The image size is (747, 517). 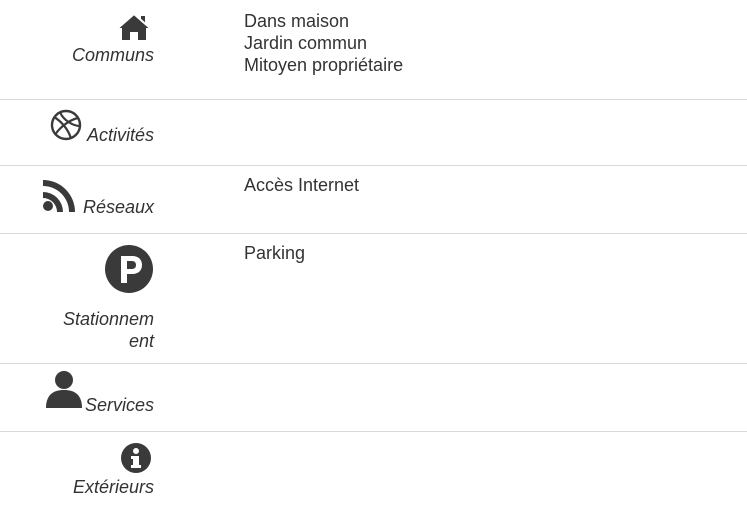 What do you see at coordinates (120, 135) in the screenshot?
I see `amenity-label: Activités` at bounding box center [120, 135].